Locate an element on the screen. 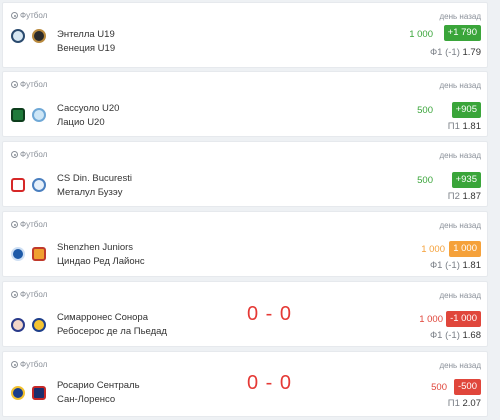  bet-outcome: П1 2.07 is located at coordinates (464, 403).